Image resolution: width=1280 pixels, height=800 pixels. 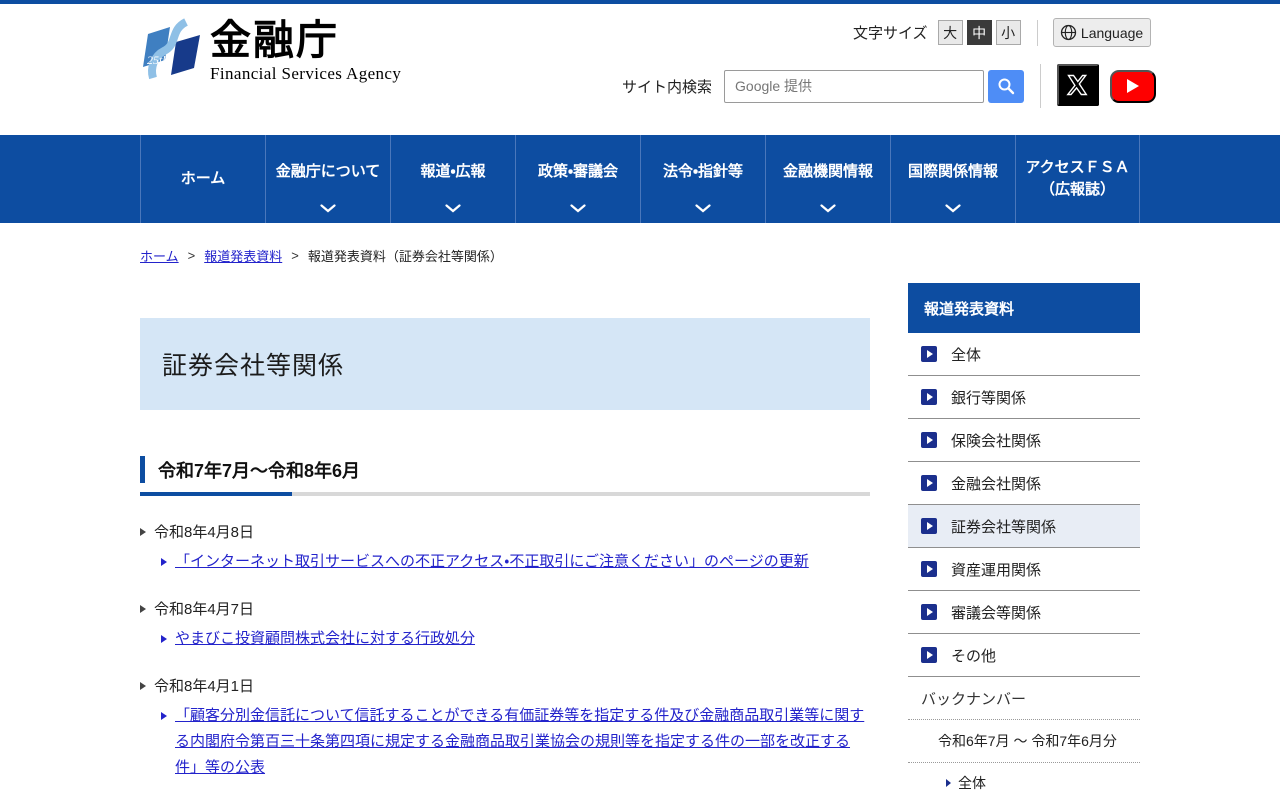 I want to click on header-controls: 文字サイズ 大 中 小 Language, so click(x=1002, y=32).